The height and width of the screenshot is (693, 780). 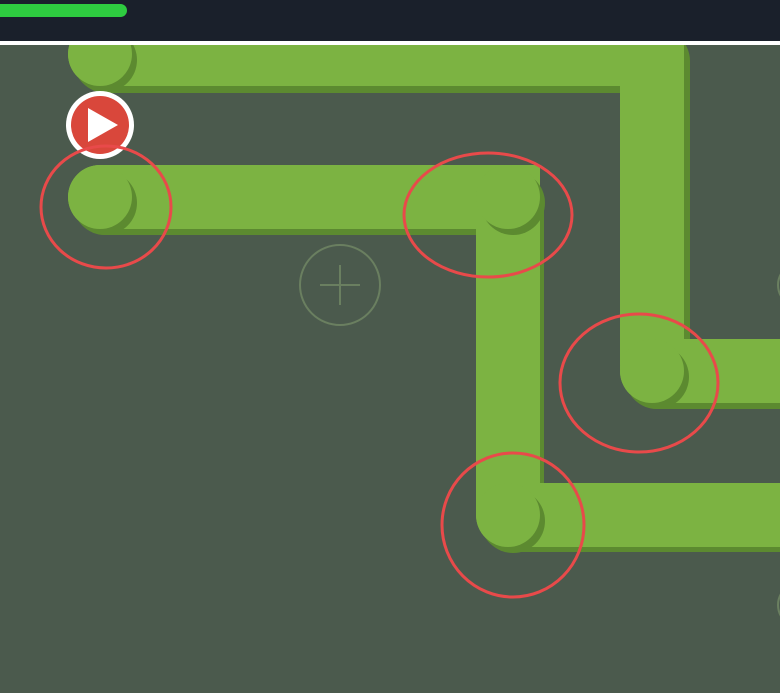 What do you see at coordinates (100, 197) in the screenshot?
I see `path-endpoint-start` at bounding box center [100, 197].